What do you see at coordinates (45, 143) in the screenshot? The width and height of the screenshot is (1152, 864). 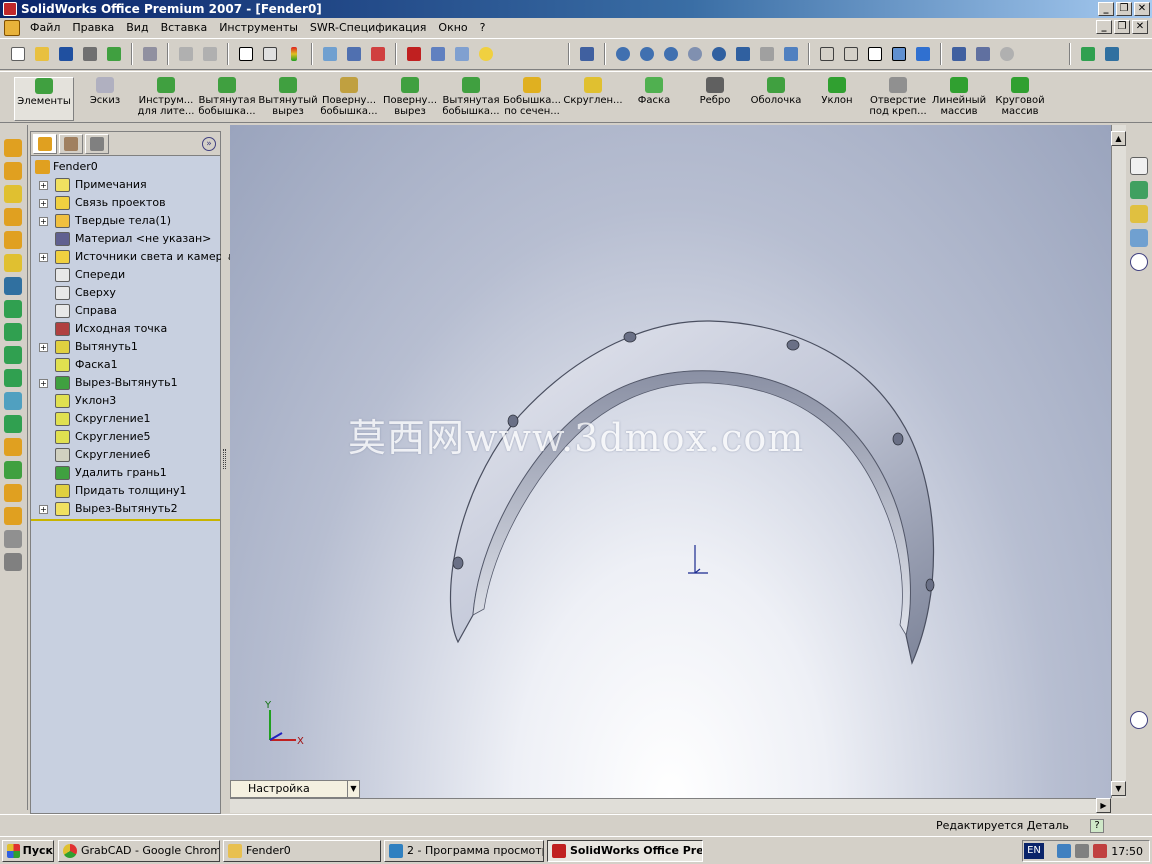 I see `tab-feature-tree` at bounding box center [45, 143].